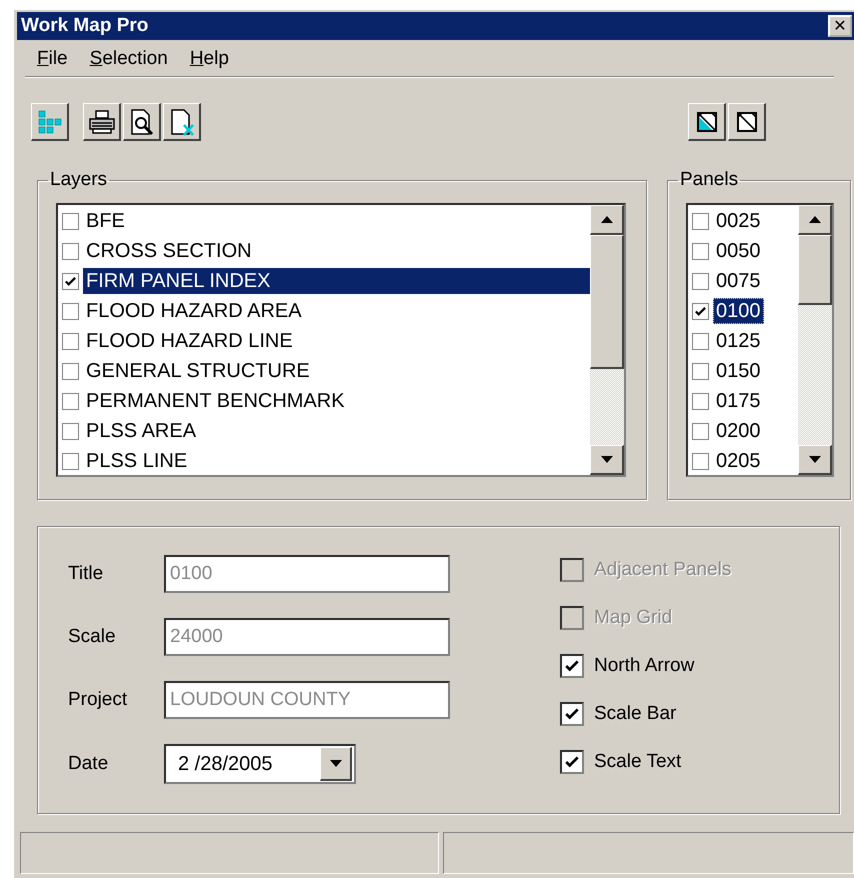  What do you see at coordinates (738, 461) in the screenshot?
I see `list-item: 0205` at bounding box center [738, 461].